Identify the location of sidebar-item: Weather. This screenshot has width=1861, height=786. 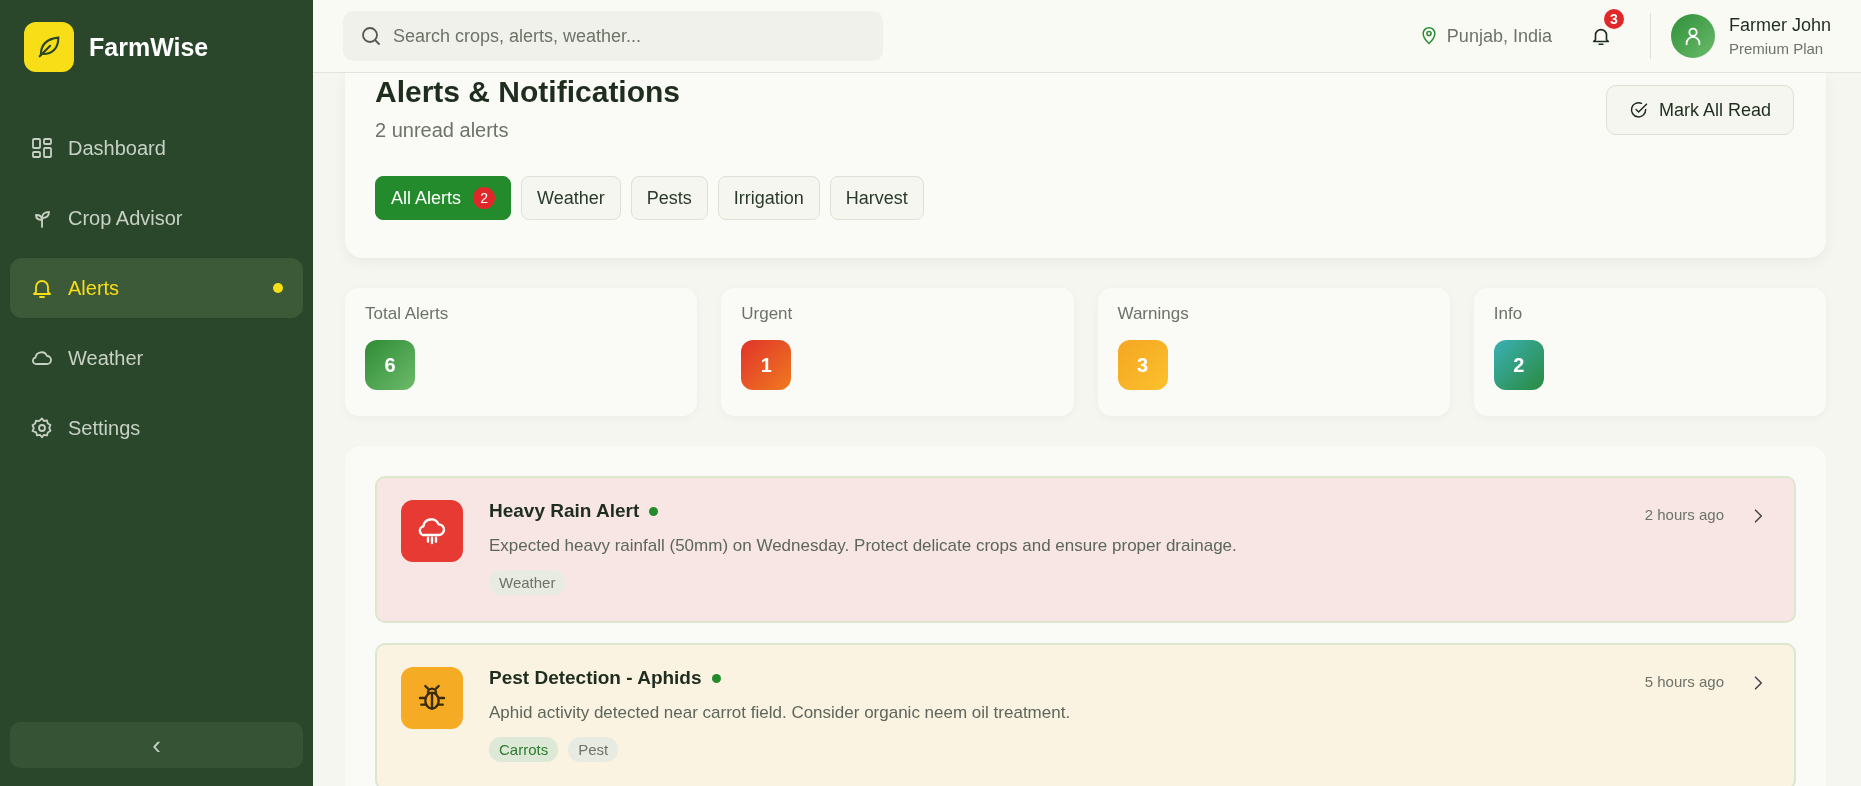
(156, 358).